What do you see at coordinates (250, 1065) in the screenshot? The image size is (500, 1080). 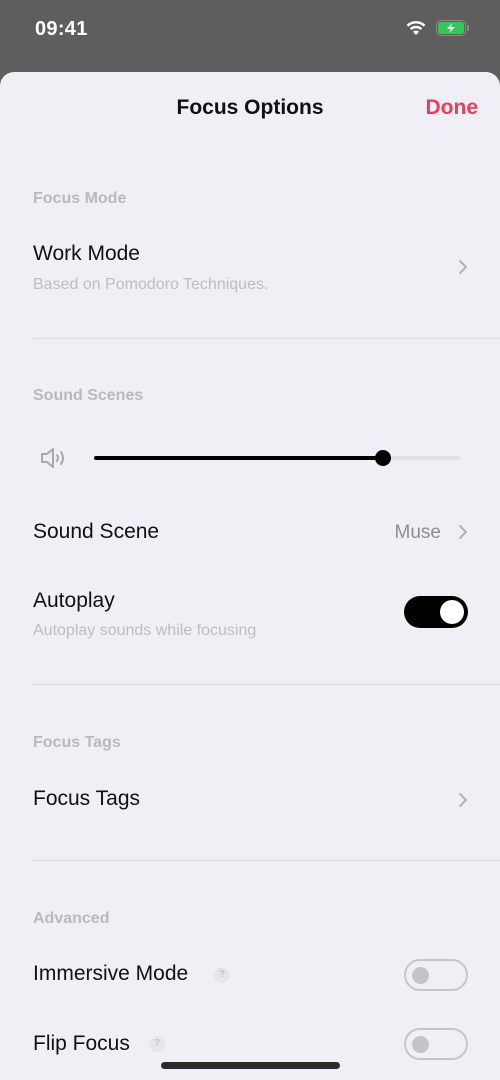 I see `home-indicator` at bounding box center [250, 1065].